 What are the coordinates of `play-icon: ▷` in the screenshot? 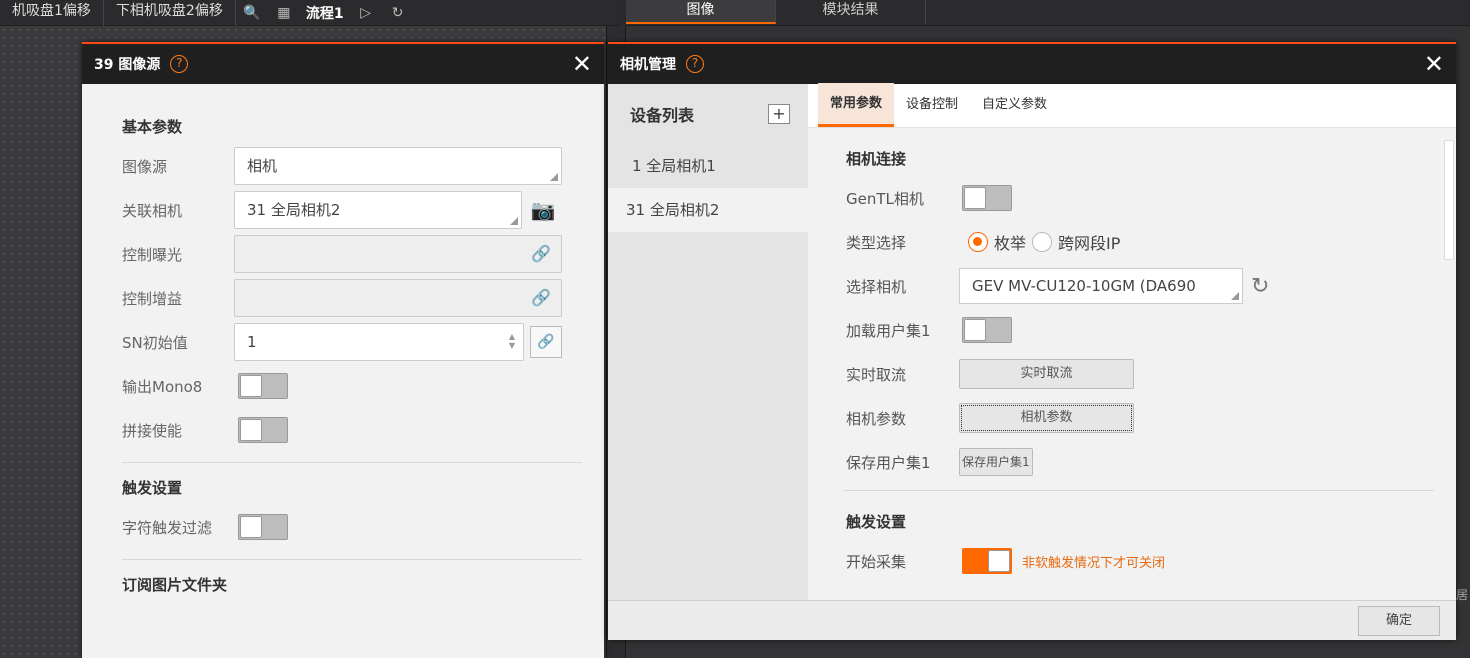 It's located at (366, 13).